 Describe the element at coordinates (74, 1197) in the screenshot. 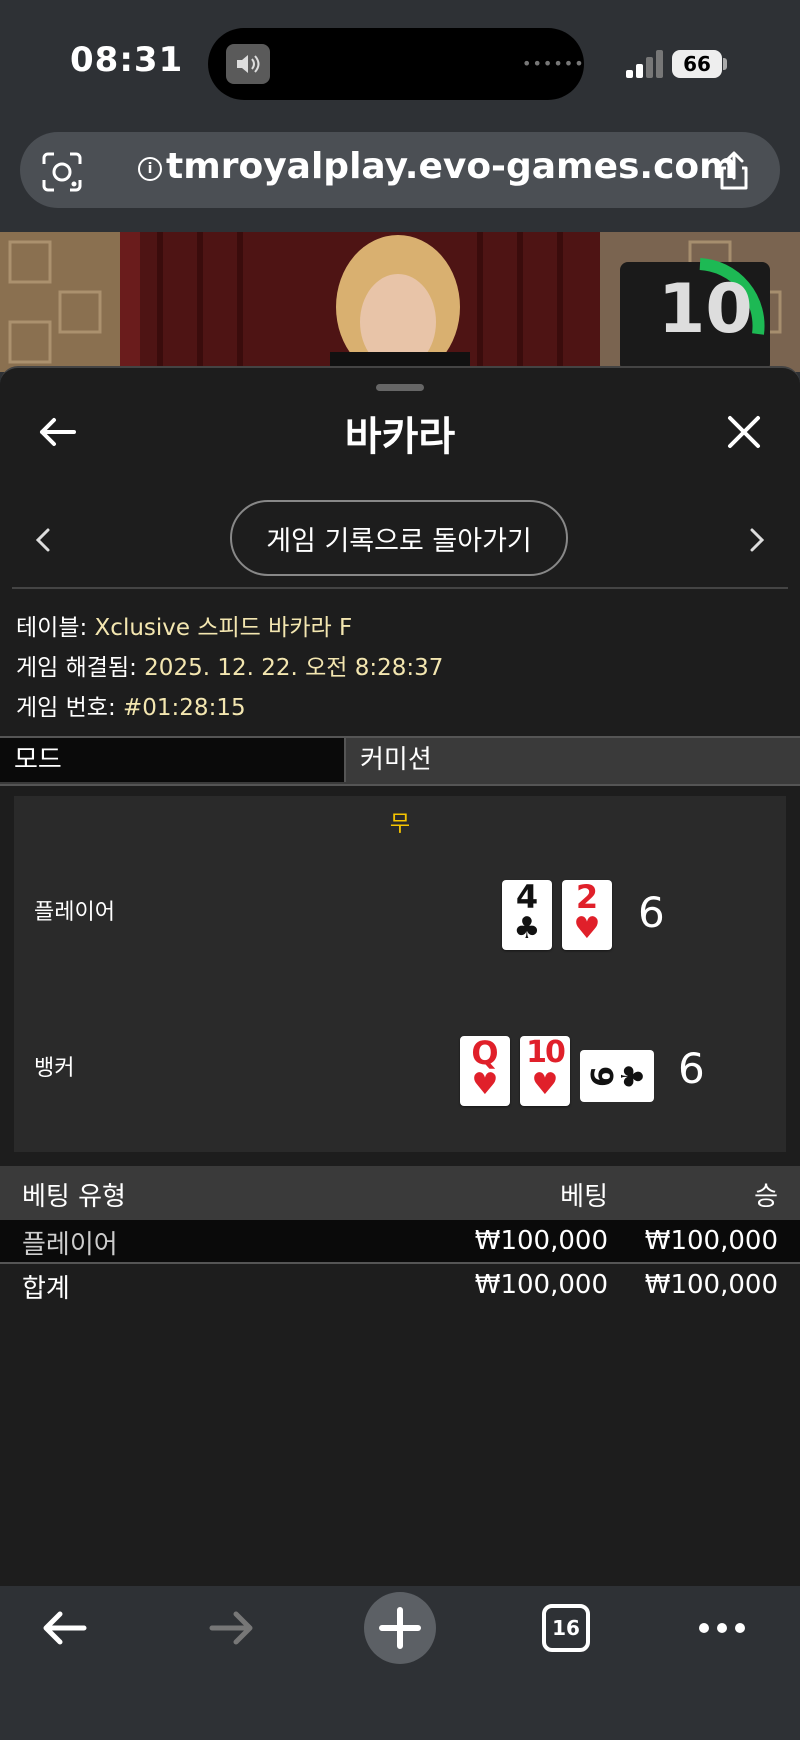

I see `header-bet-type: 베팅 유형` at that location.